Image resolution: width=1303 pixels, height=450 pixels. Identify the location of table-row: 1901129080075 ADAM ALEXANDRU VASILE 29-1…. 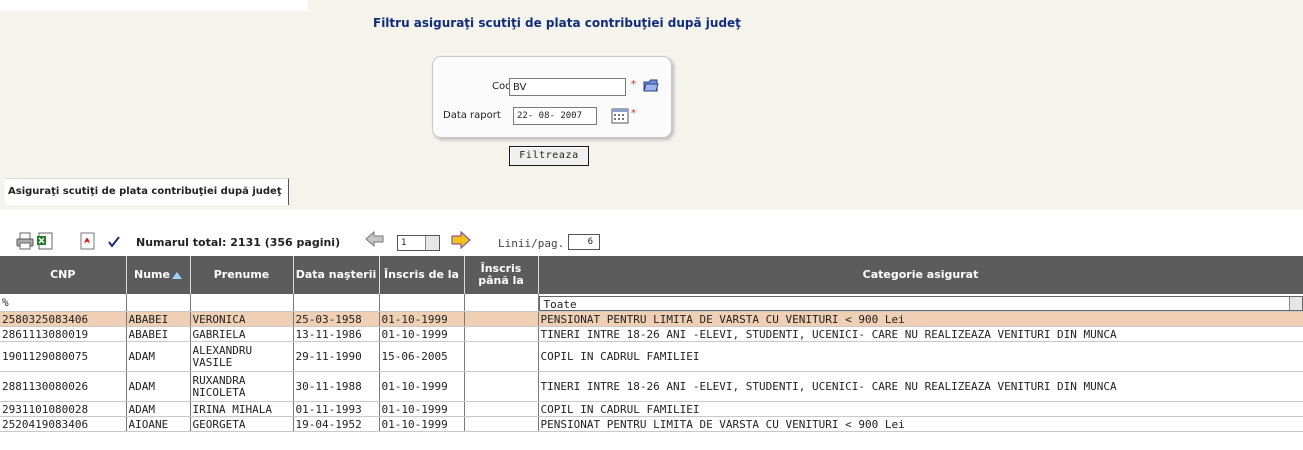
(651, 356).